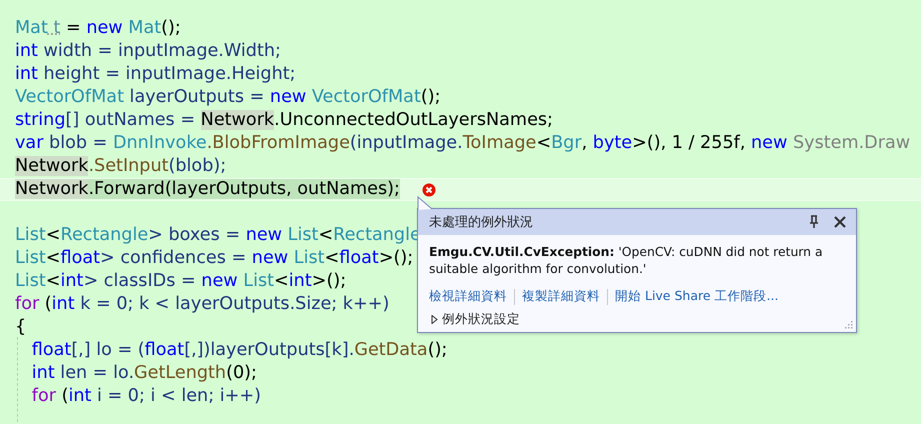 The height and width of the screenshot is (424, 921). I want to click on code-line: int width = inputImage.Width;, so click(148, 51).